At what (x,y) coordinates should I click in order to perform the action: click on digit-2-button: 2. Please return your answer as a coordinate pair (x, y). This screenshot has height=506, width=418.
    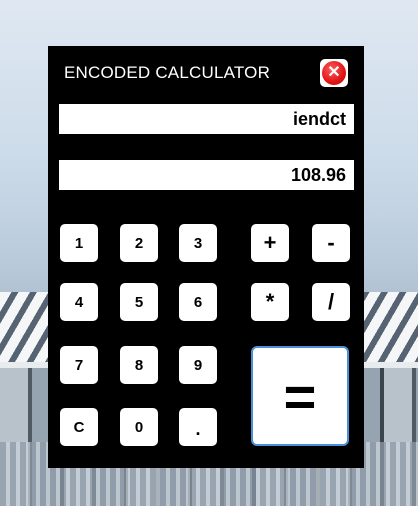
    Looking at the image, I should click on (139, 243).